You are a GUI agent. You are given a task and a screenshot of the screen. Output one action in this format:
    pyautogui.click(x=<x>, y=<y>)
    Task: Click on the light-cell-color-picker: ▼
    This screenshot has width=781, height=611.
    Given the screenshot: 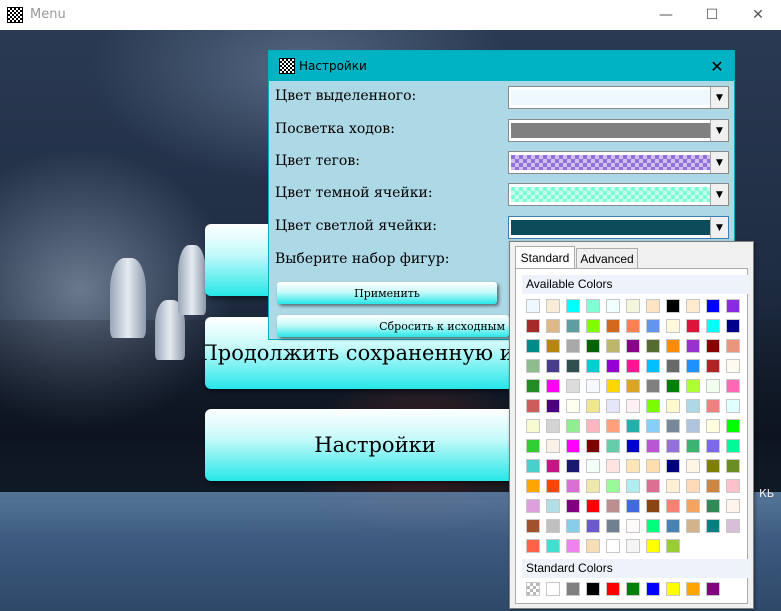 What is the action you would take?
    pyautogui.click(x=618, y=227)
    